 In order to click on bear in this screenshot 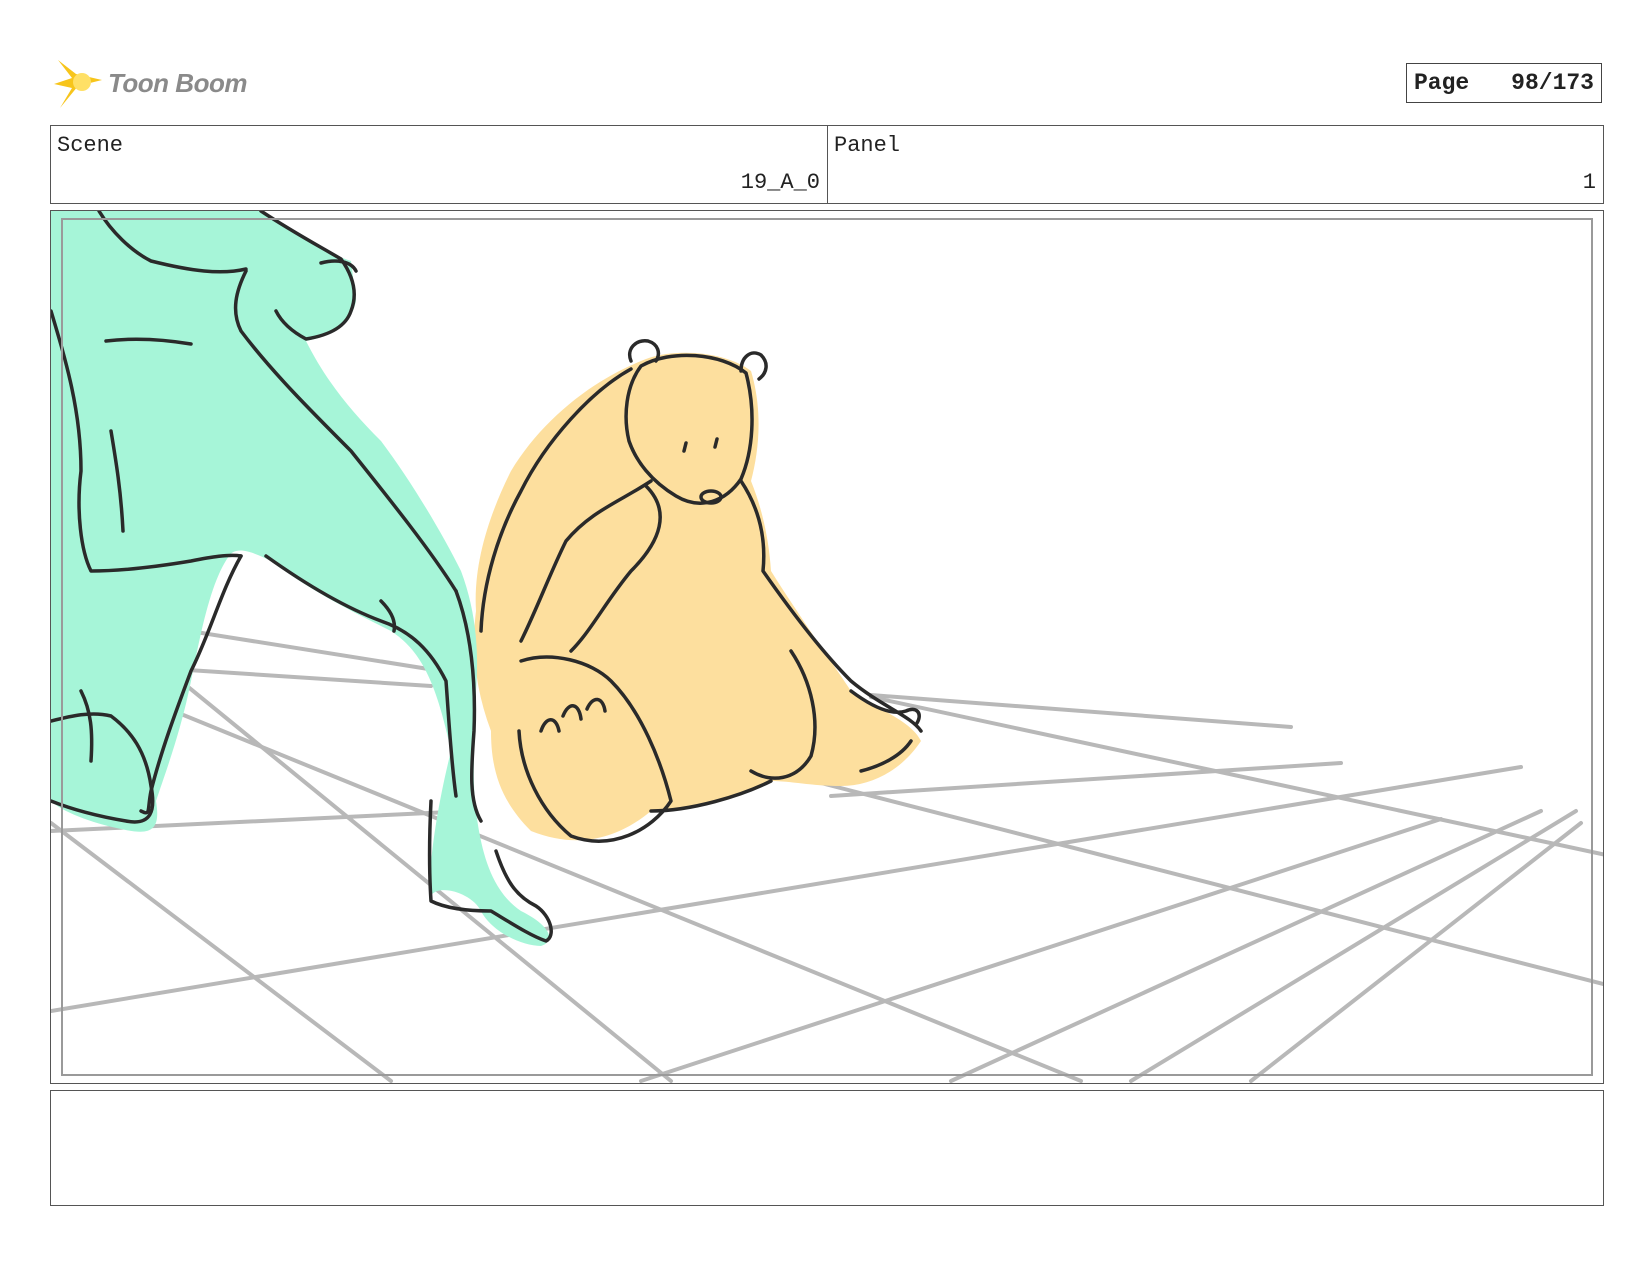, I will do `click(698, 591)`.